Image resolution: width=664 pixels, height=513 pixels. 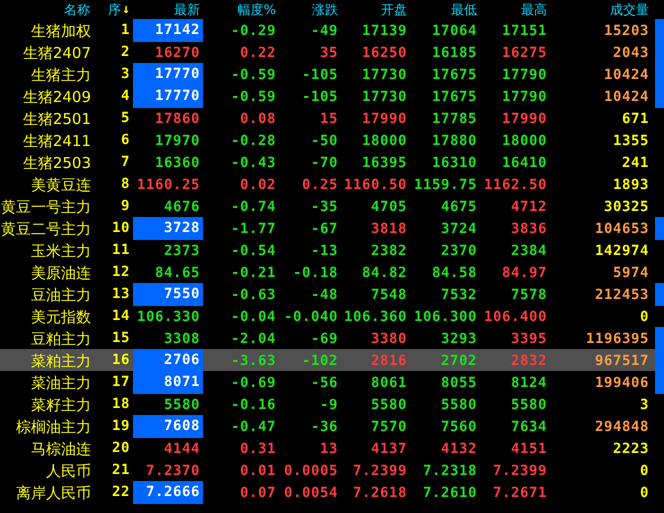 I want to click on low-price: 4675, so click(x=458, y=207).